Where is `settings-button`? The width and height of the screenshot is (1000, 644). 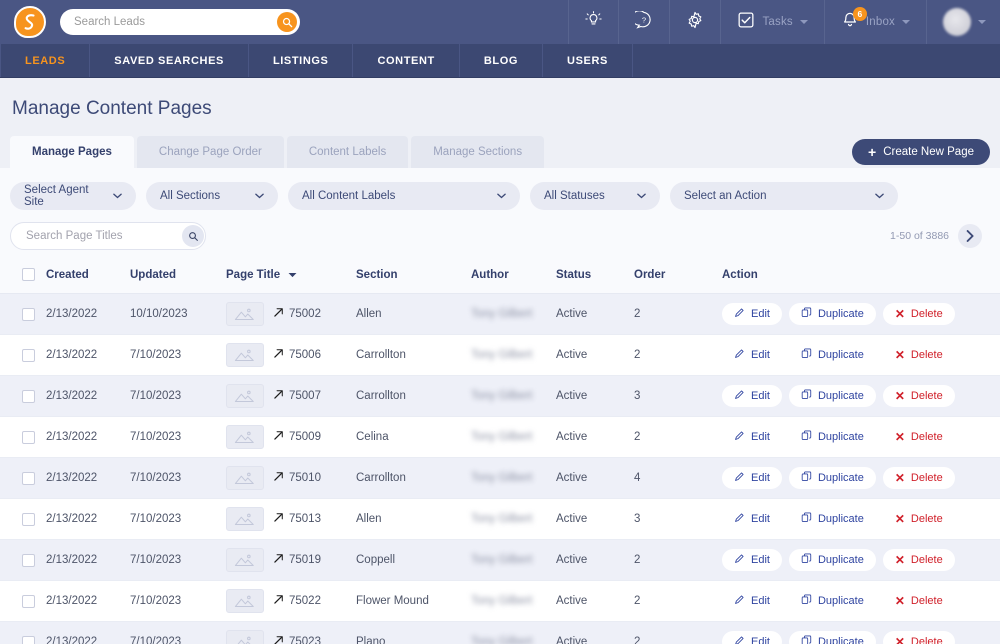
settings-button is located at coordinates (694, 22).